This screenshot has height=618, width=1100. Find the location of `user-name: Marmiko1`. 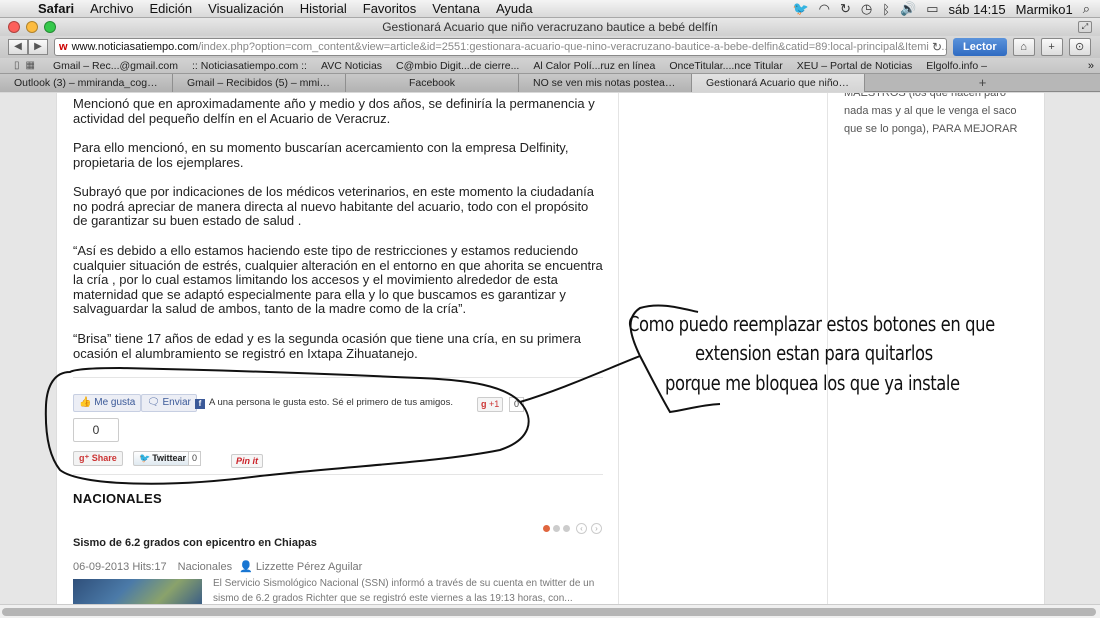

user-name: Marmiko1 is located at coordinates (1044, 9).